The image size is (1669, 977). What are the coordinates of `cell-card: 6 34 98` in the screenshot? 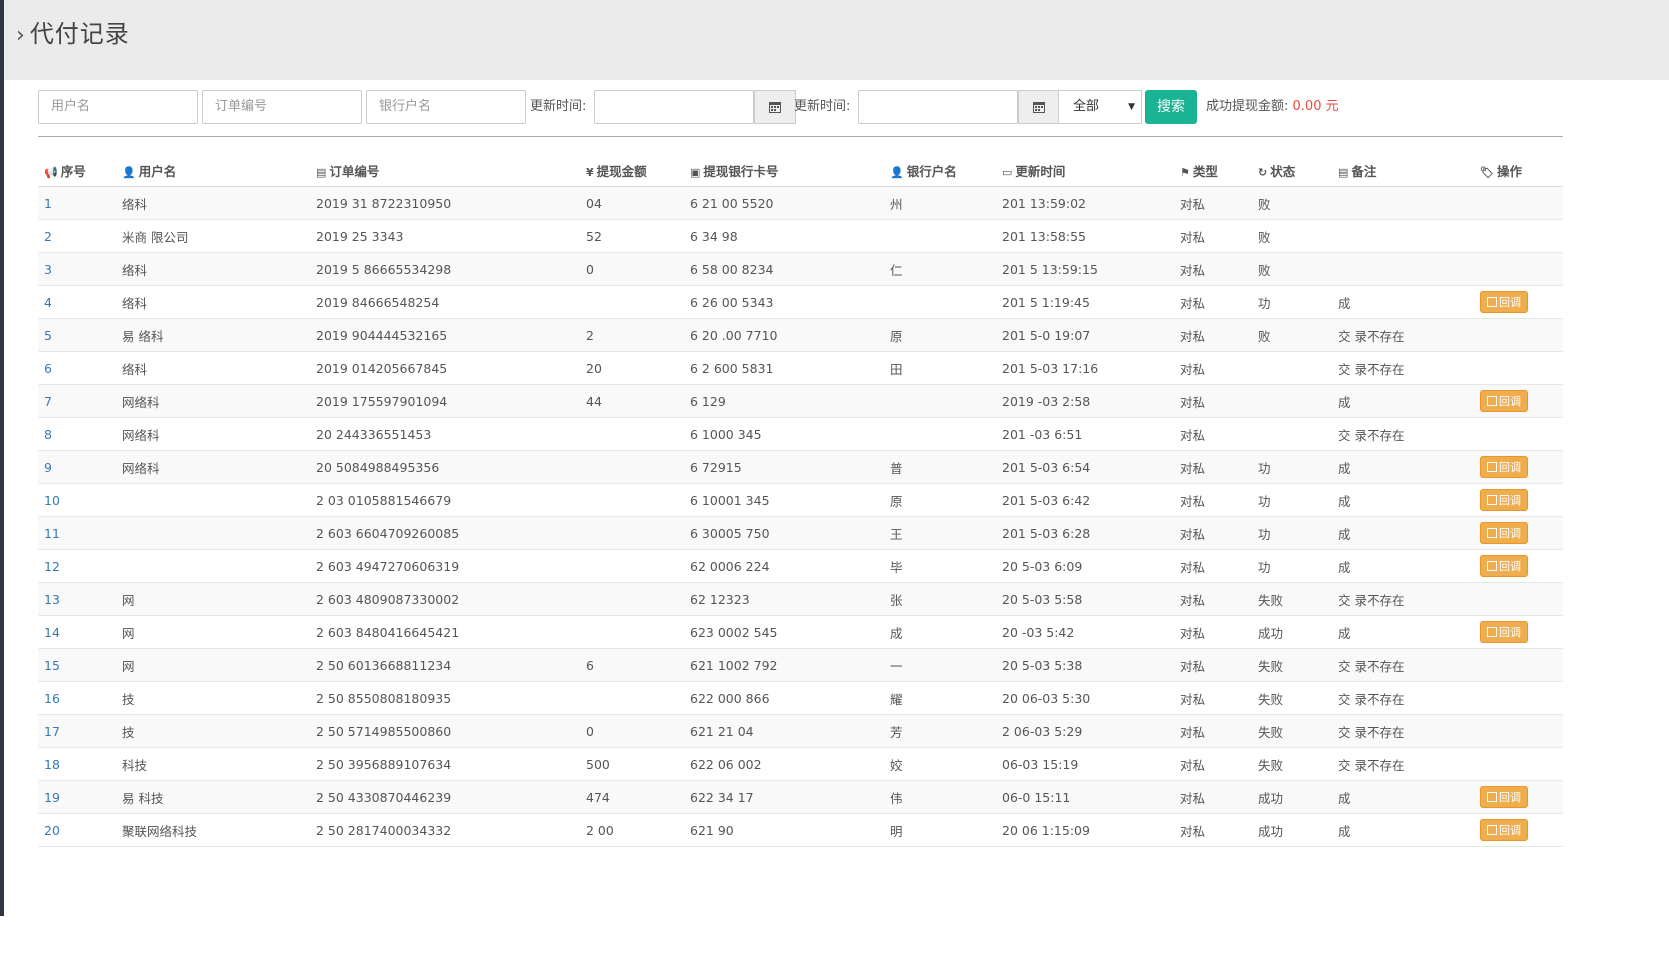 It's located at (784, 236).